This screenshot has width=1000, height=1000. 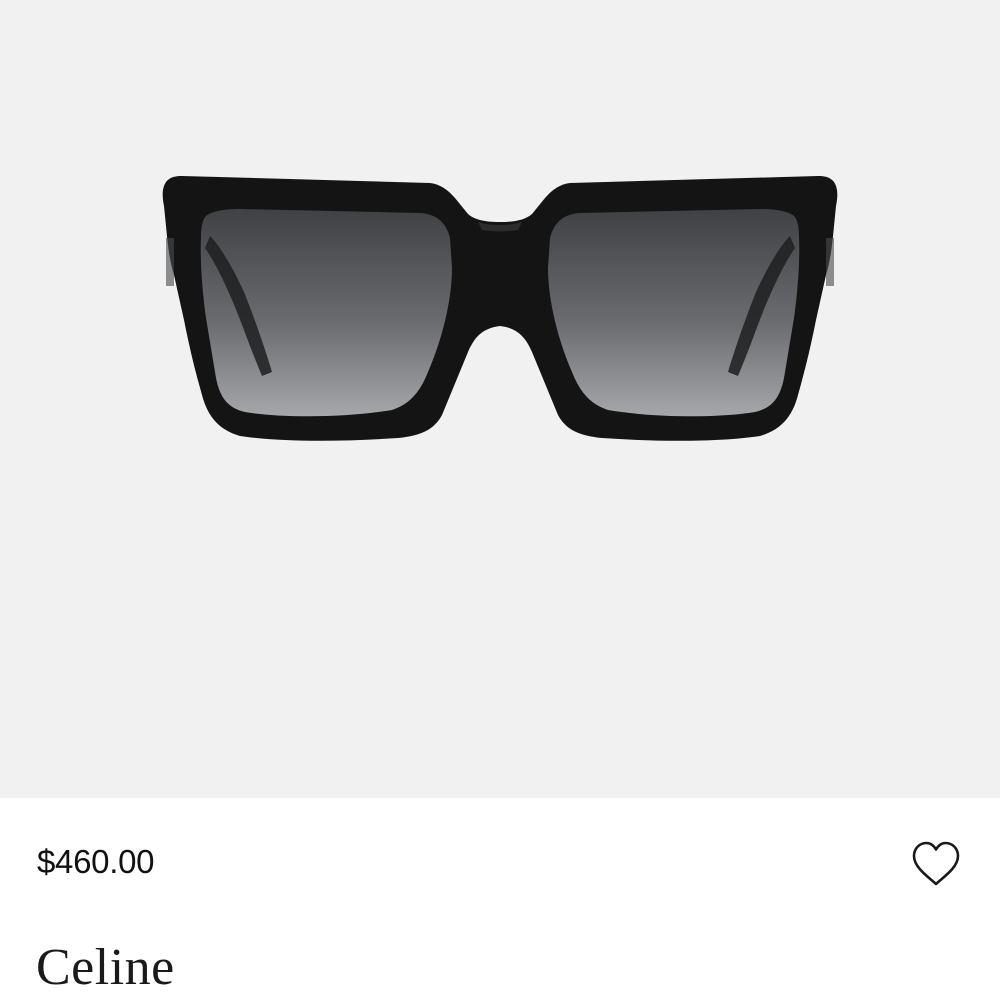 What do you see at coordinates (105, 968) in the screenshot?
I see `product-brand: Celine` at bounding box center [105, 968].